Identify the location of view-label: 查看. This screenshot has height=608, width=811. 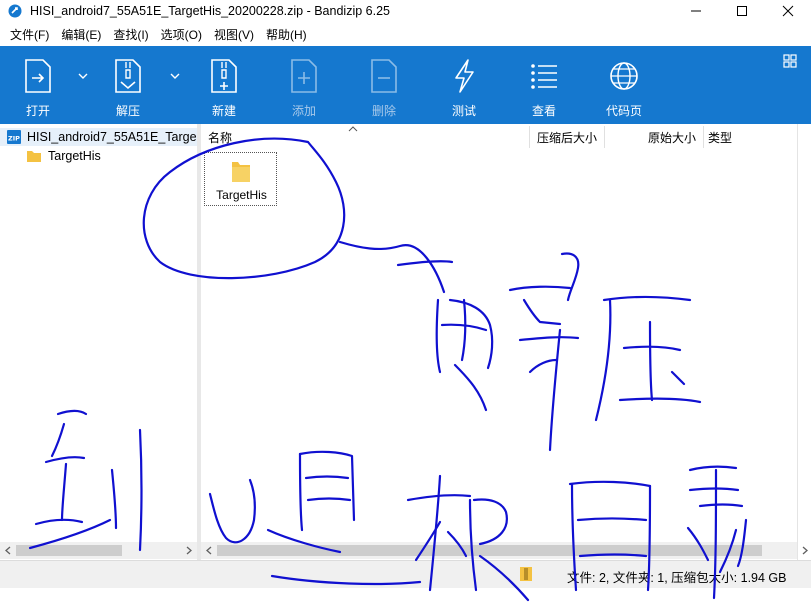
(543, 111).